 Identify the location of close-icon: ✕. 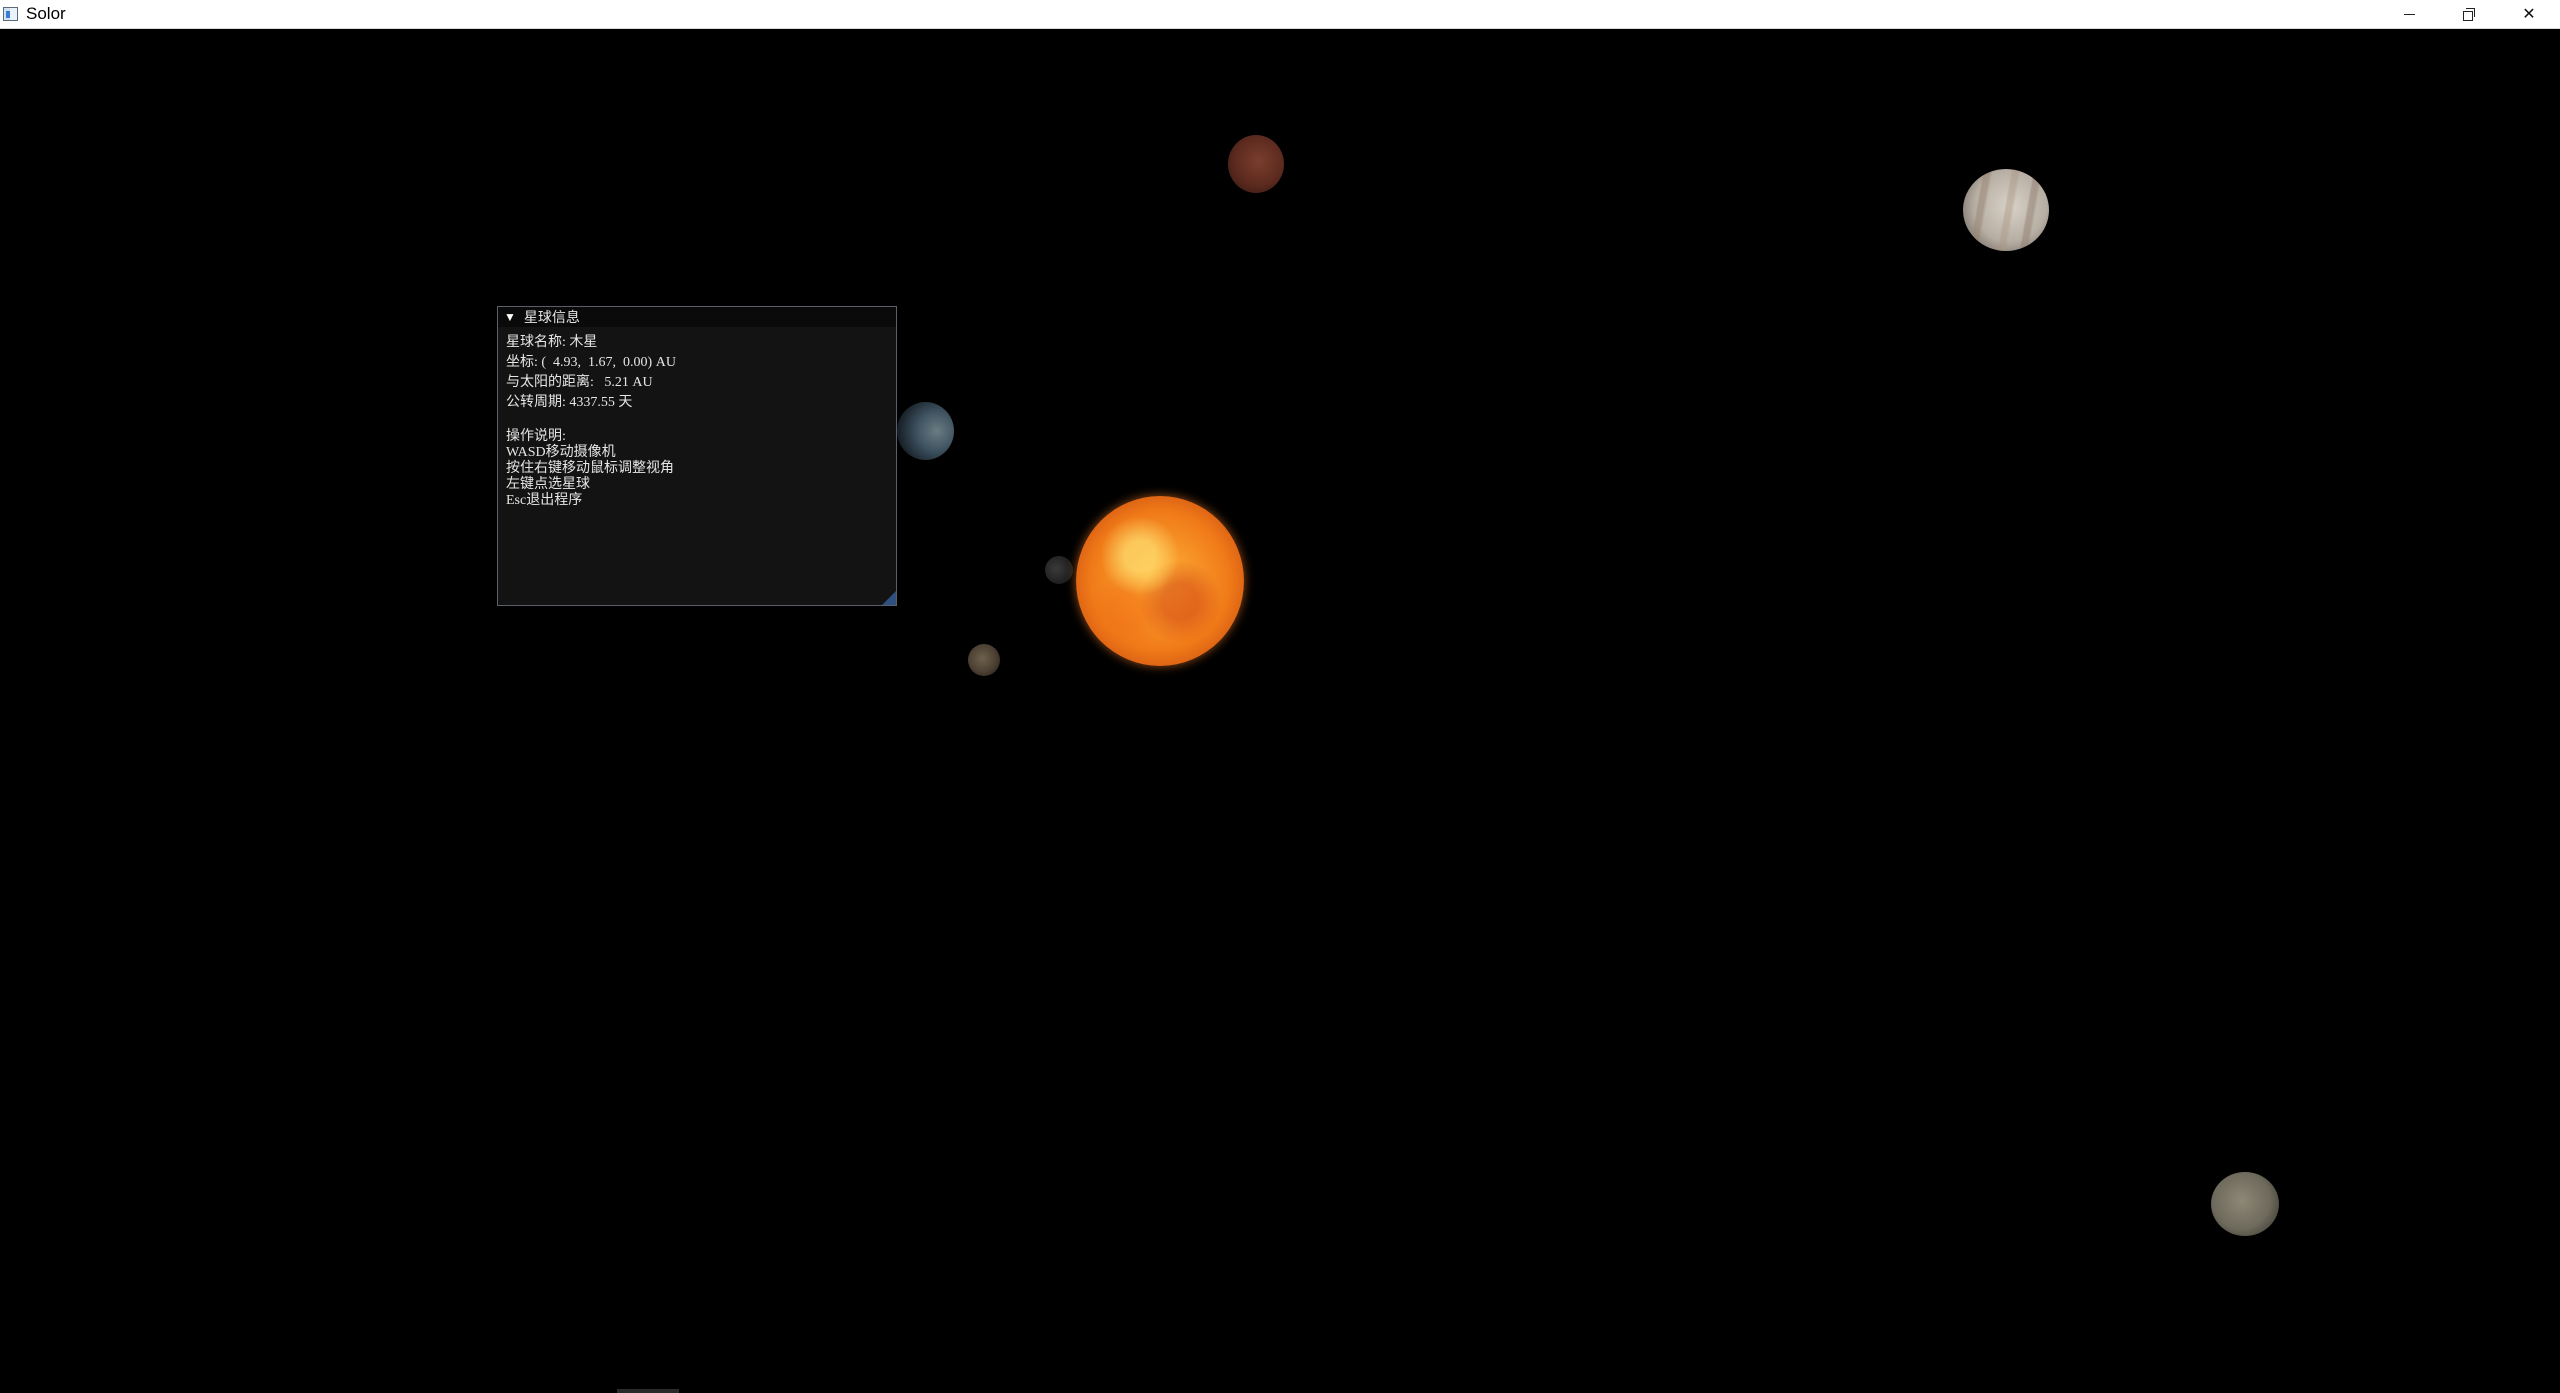
(2529, 14).